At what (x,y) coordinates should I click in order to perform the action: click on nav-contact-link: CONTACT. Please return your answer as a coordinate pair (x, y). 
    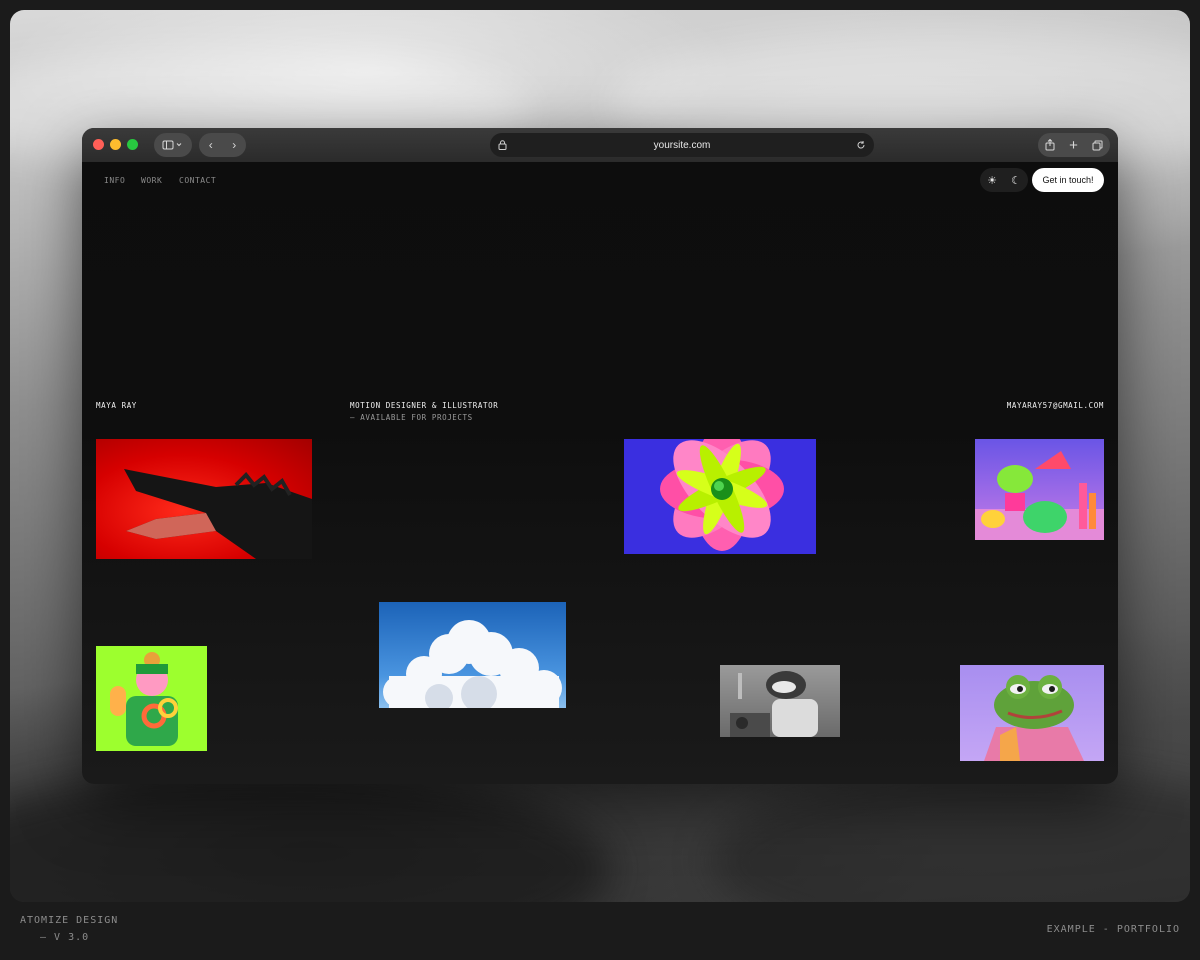
    Looking at the image, I should click on (197, 180).